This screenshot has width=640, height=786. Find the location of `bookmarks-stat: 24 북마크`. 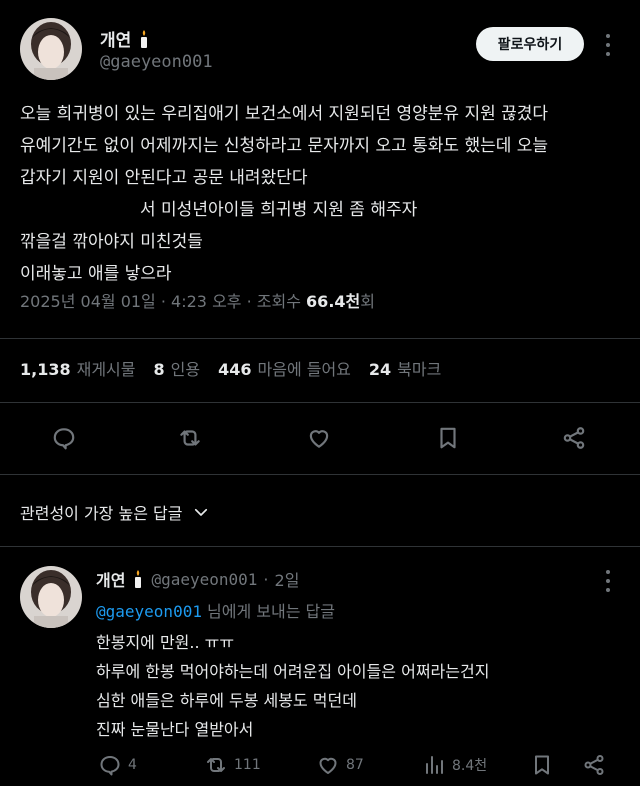

bookmarks-stat: 24 북마크 is located at coordinates (405, 368).